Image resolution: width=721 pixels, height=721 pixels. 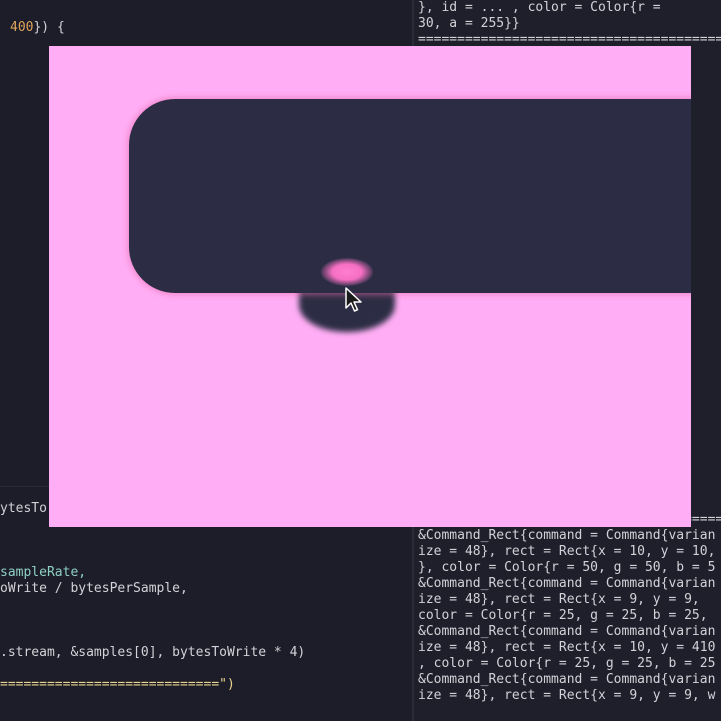 What do you see at coordinates (469, 23) in the screenshot?
I see `console-line: 30, a = 255}}` at bounding box center [469, 23].